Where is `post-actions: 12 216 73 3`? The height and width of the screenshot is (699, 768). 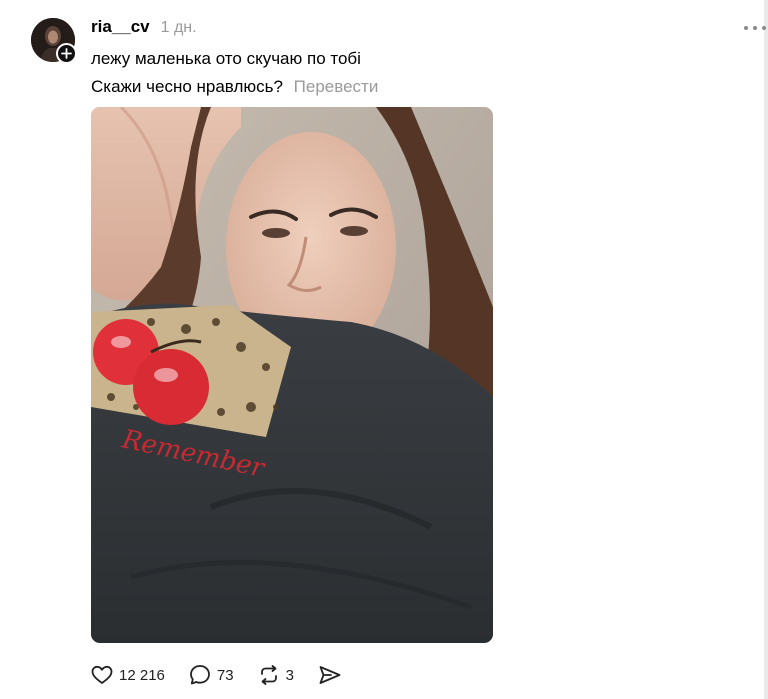 post-actions: 12 216 73 3 is located at coordinates (228, 675).